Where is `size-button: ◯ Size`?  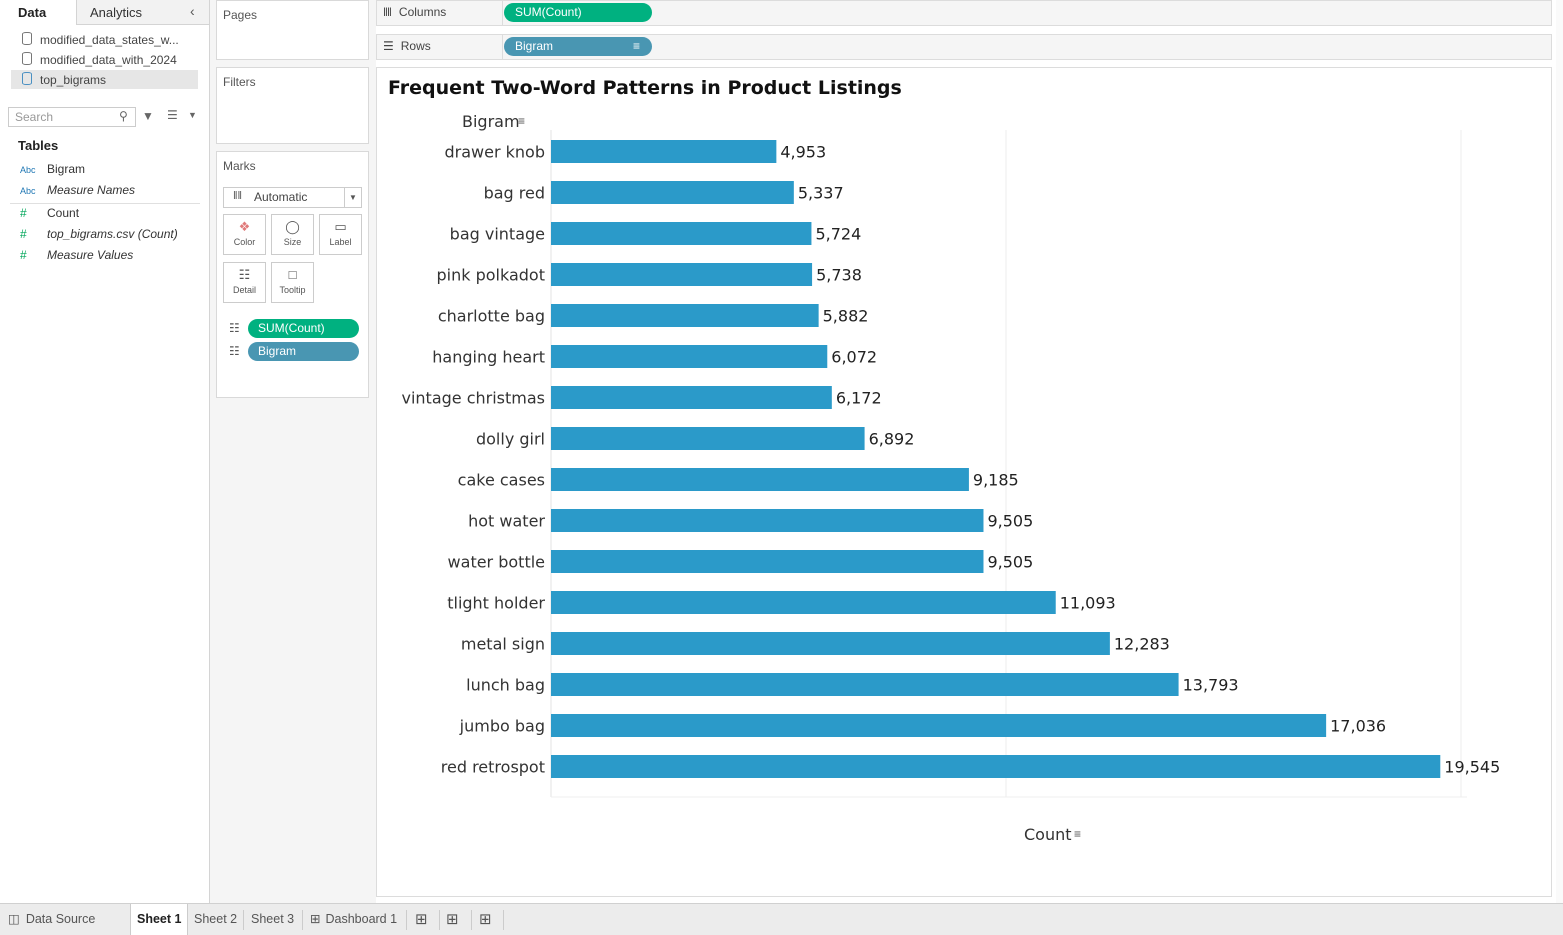 size-button: ◯ Size is located at coordinates (292, 234).